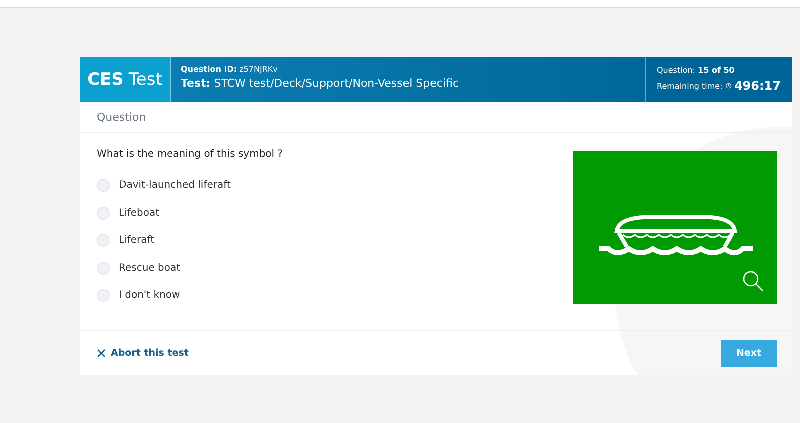 Image resolution: width=800 pixels, height=423 pixels. Describe the element at coordinates (175, 186) in the screenshot. I see `answer-option: Davit-launched liferaft` at that location.